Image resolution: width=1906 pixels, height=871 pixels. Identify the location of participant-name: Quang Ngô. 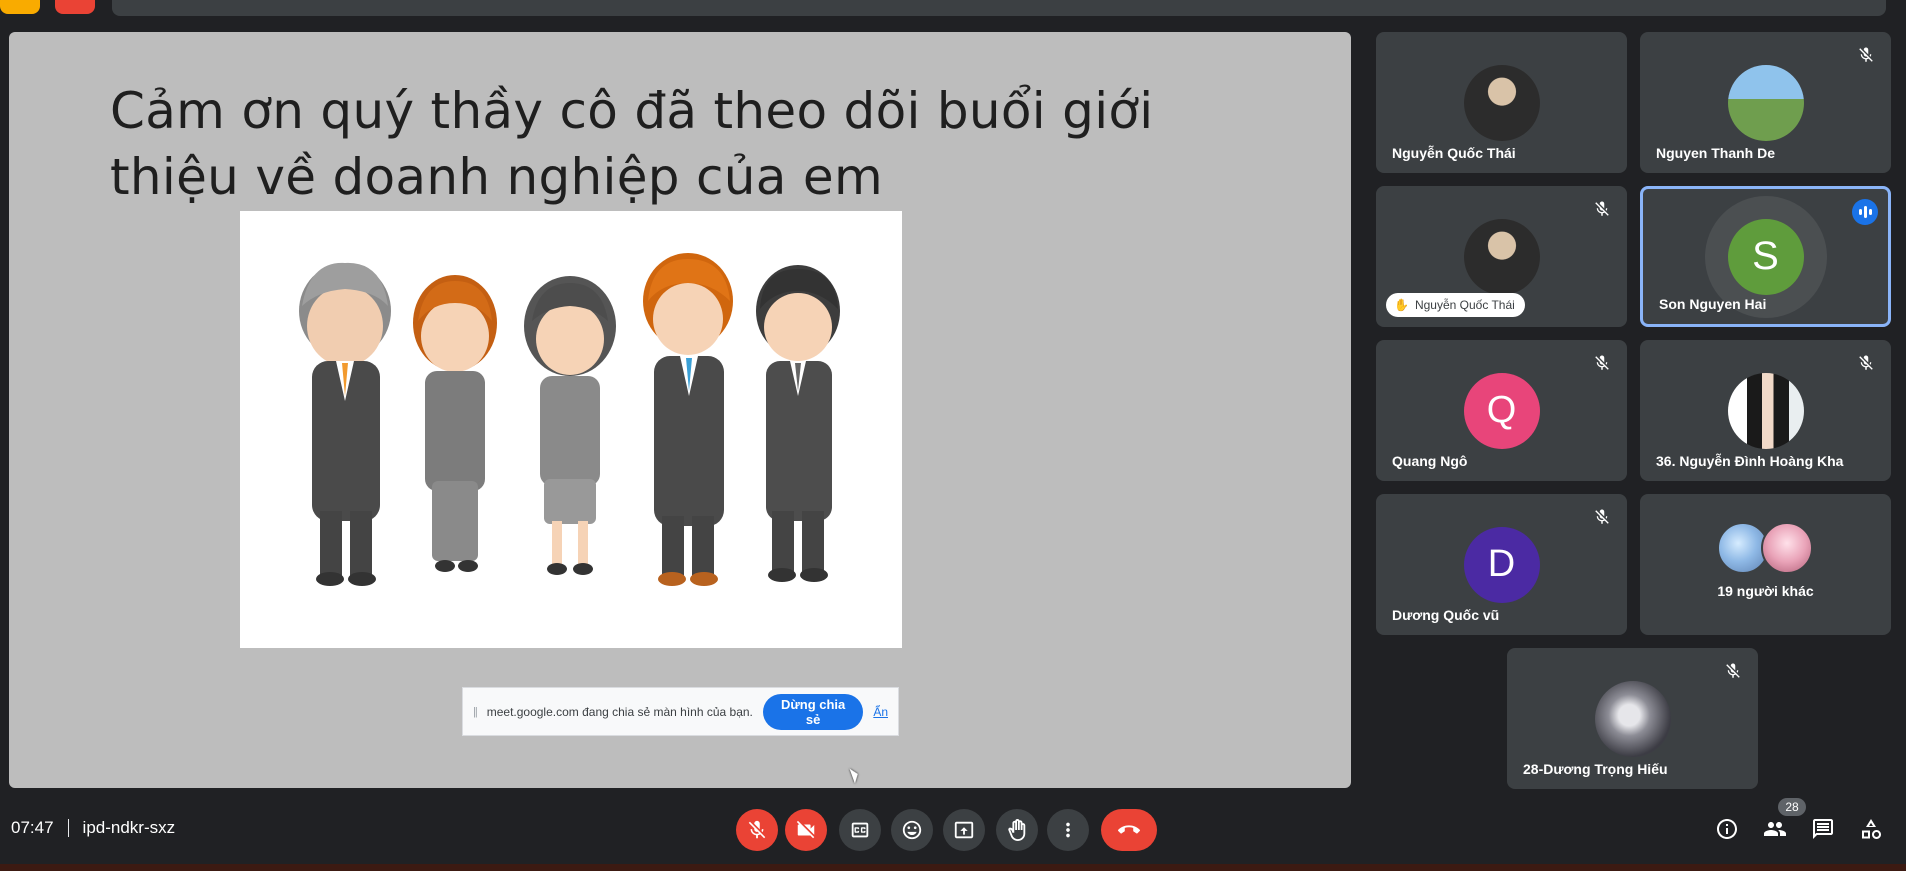
(1430, 461).